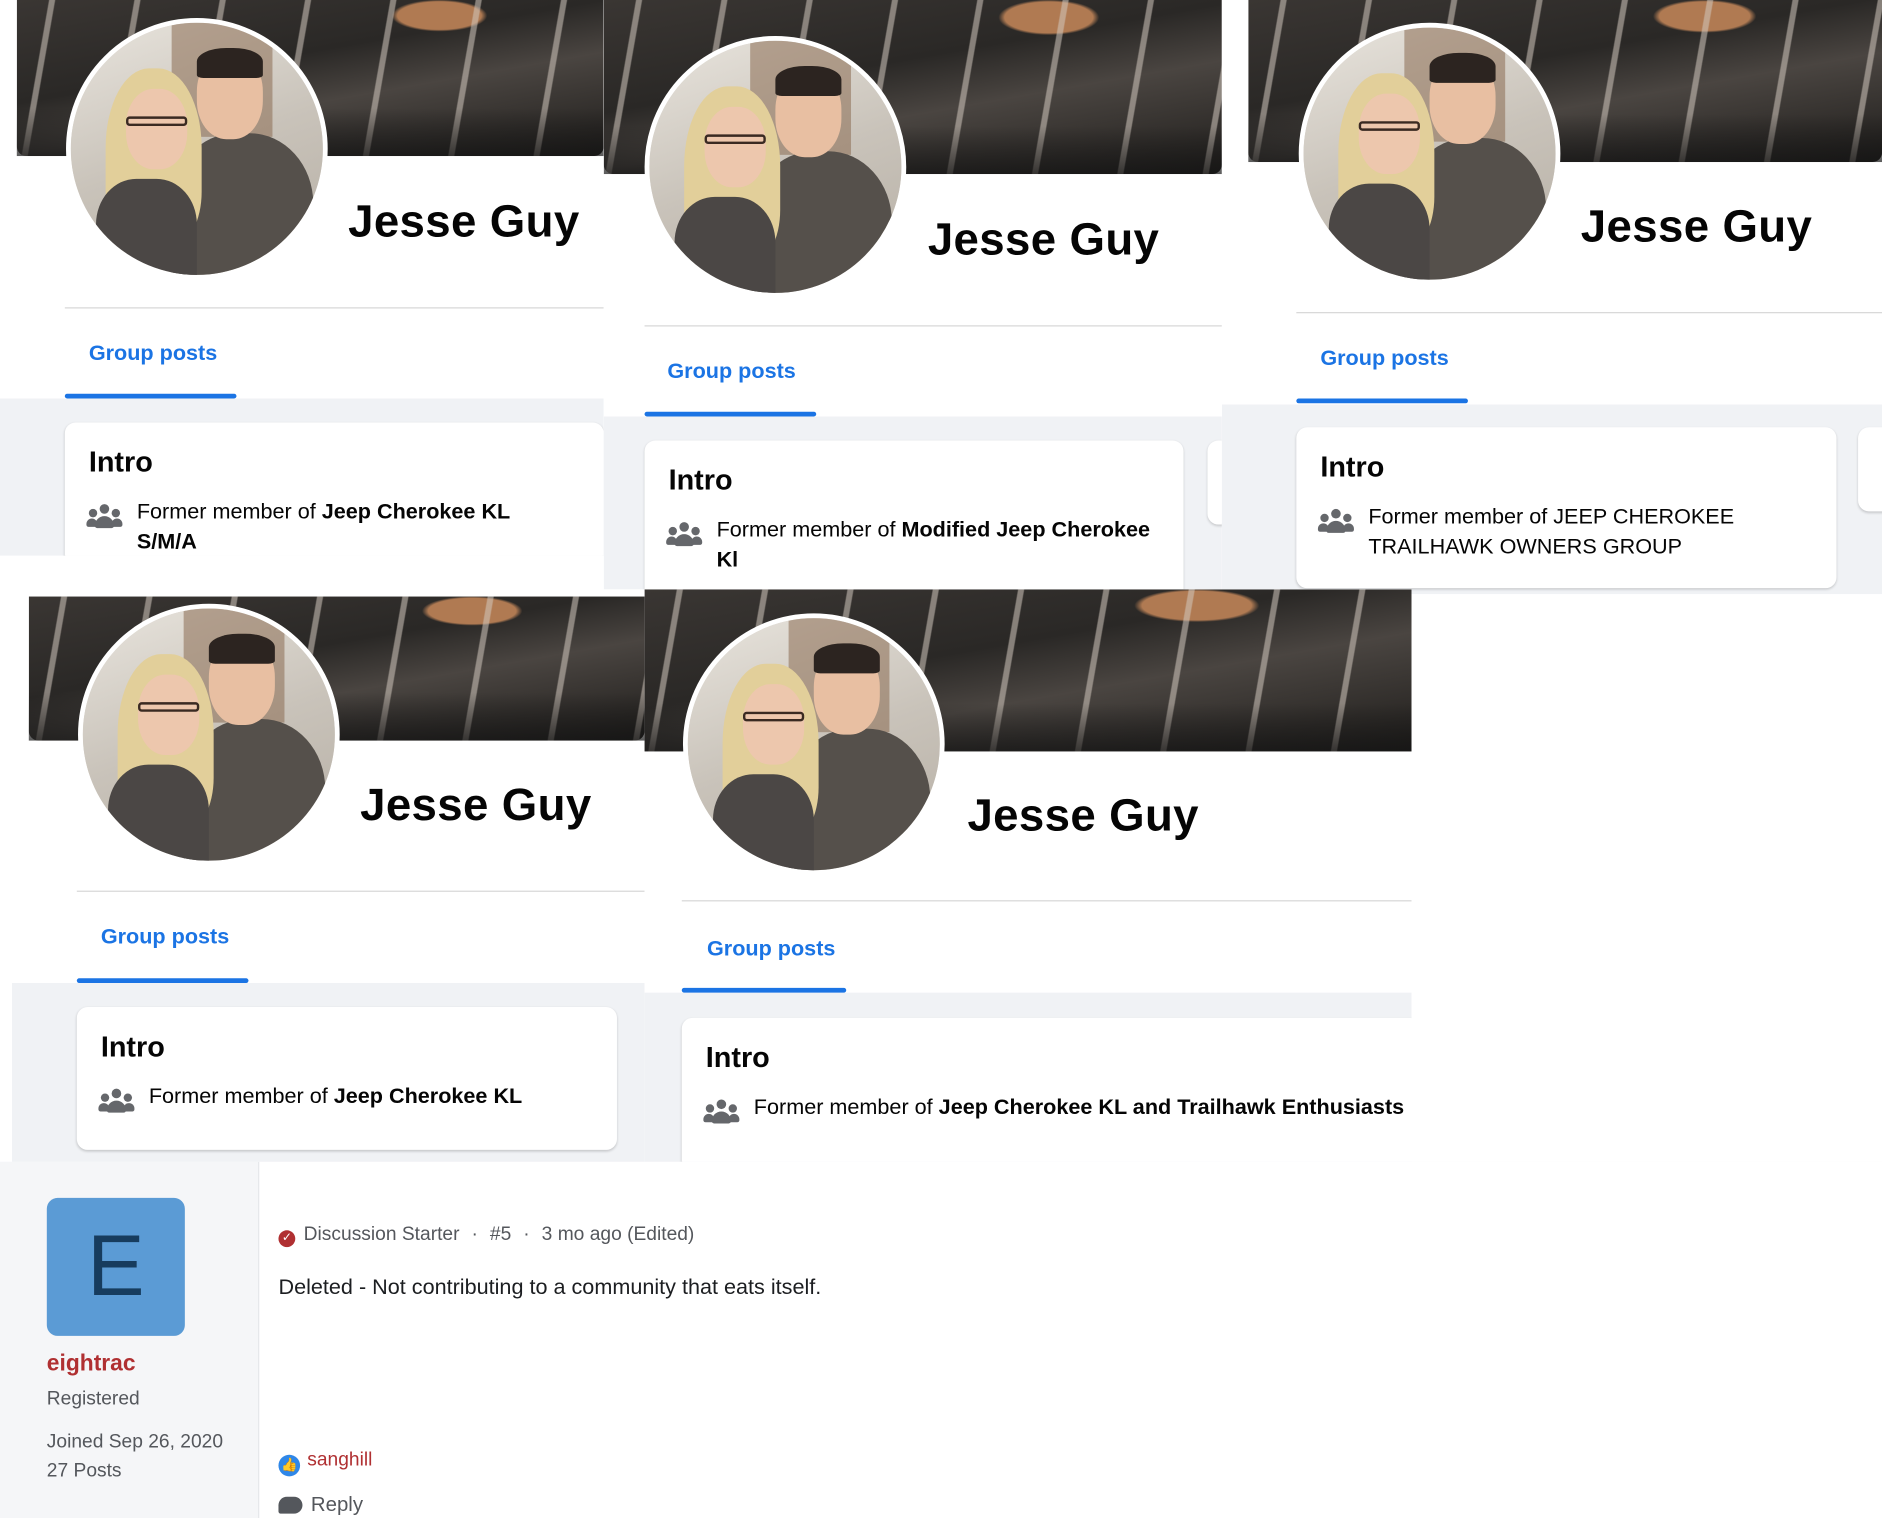 This screenshot has width=1882, height=1518. What do you see at coordinates (618, 1234) in the screenshot?
I see `post-time: 3 mo ago (Edited)` at bounding box center [618, 1234].